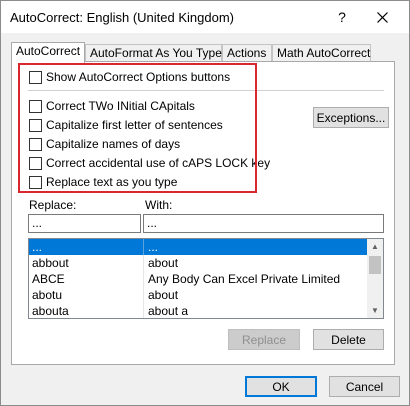 The height and width of the screenshot is (406, 410). Describe the element at coordinates (198, 279) in the screenshot. I see `list-item: ABCE Any Body Can Excel Private Limited` at that location.